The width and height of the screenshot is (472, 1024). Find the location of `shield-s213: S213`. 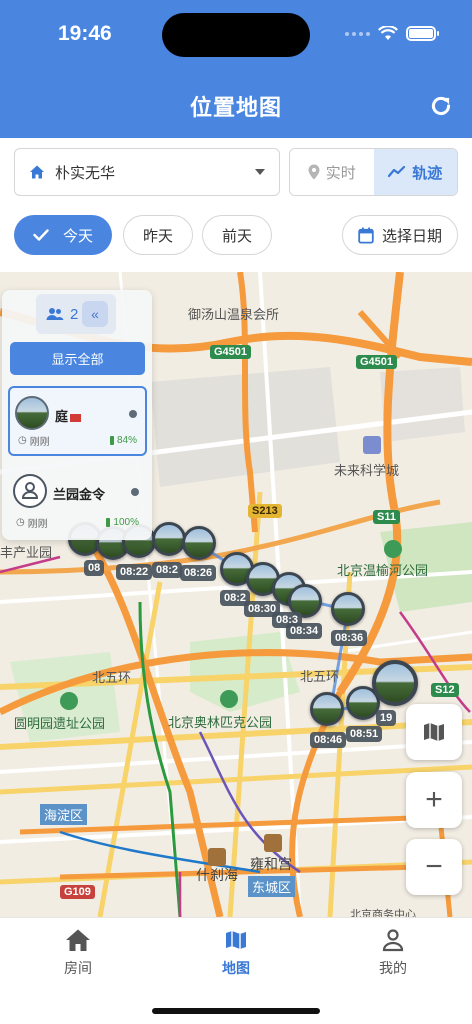

shield-s213: S213 is located at coordinates (265, 511).